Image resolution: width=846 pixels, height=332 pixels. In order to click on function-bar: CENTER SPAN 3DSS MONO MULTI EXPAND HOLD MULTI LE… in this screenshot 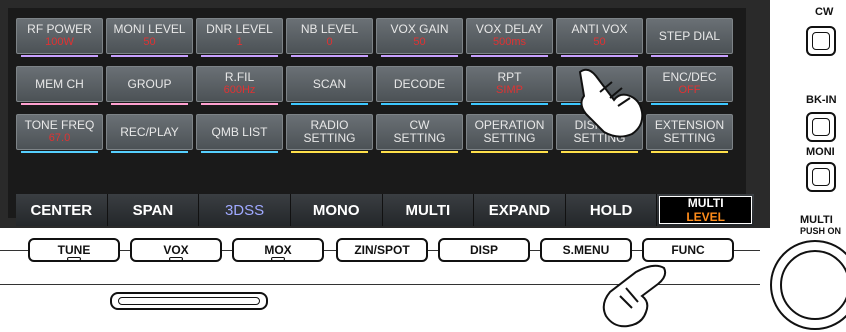, I will do `click(385, 210)`.